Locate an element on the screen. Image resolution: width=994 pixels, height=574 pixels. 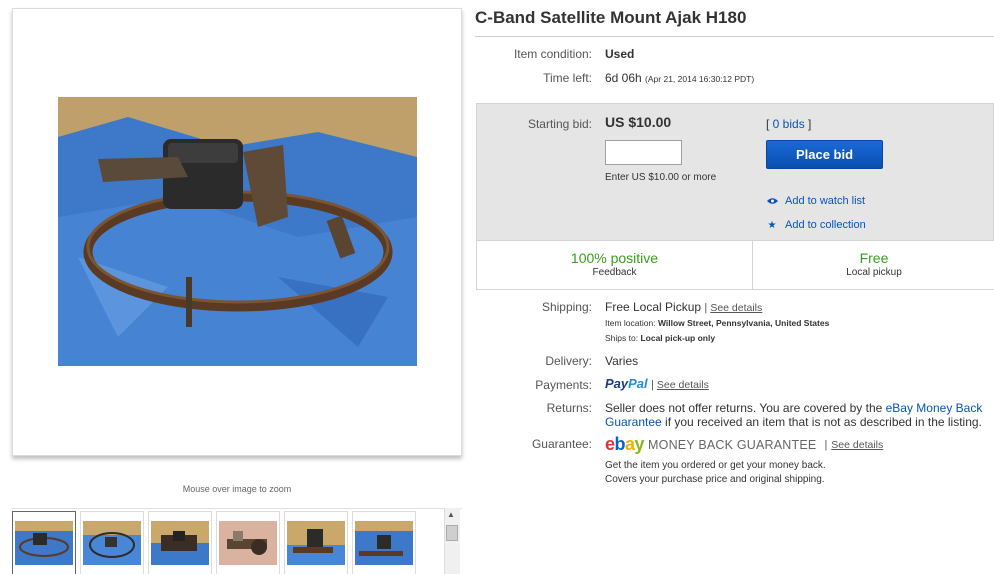
add-to-collection-link: ★ Add to collection is located at coordinates (816, 225).